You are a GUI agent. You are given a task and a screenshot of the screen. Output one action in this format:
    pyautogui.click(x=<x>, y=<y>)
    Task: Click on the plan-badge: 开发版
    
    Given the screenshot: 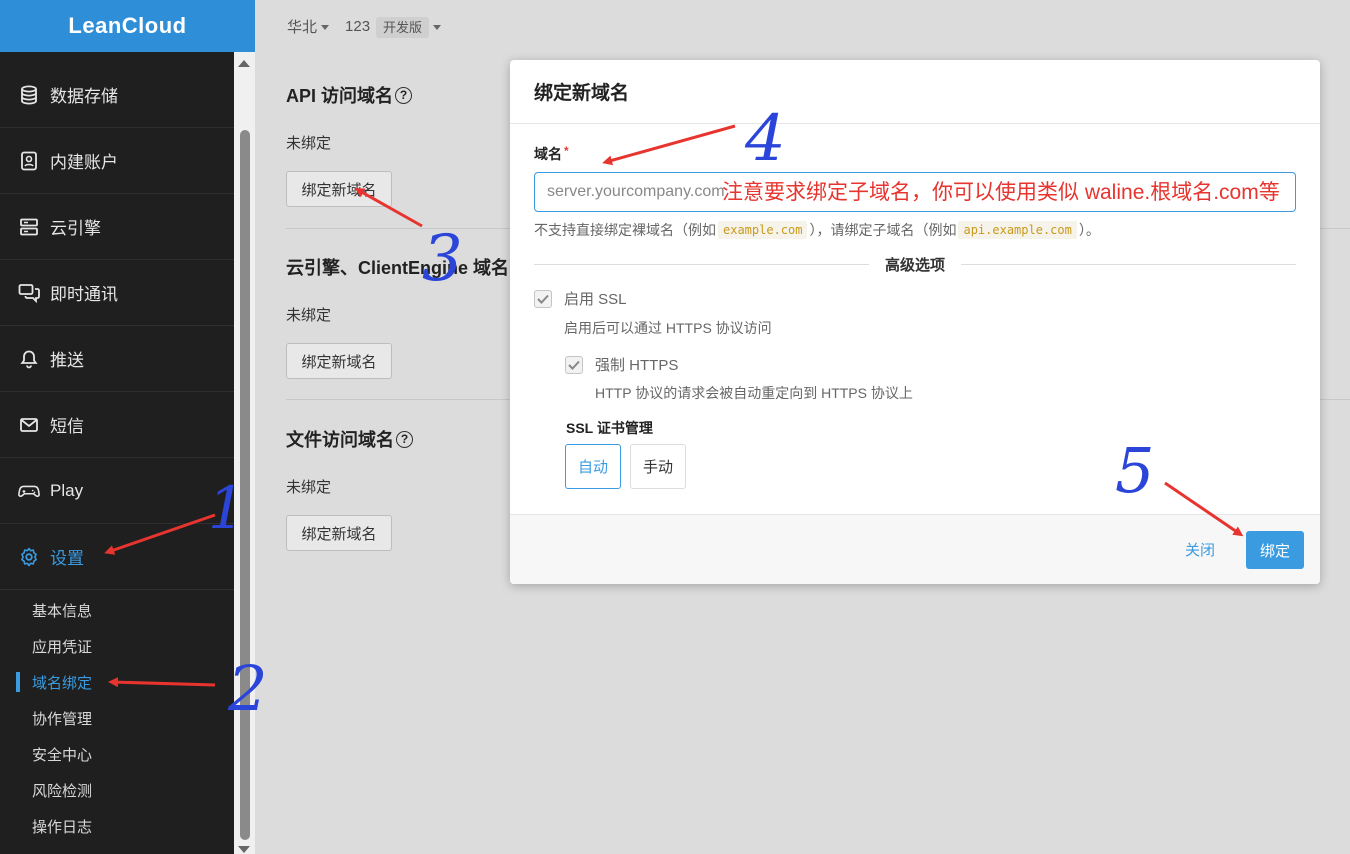 What is the action you would take?
    pyautogui.click(x=403, y=27)
    